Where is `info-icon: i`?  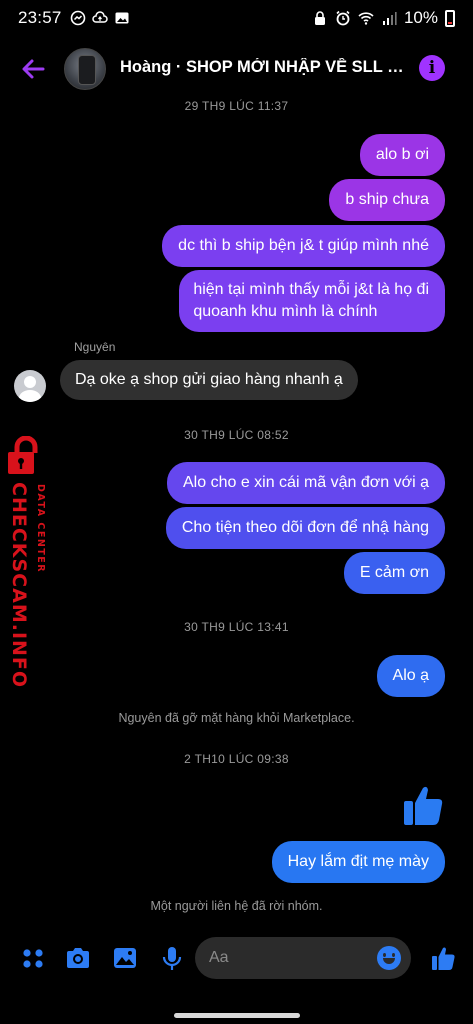 info-icon: i is located at coordinates (432, 68).